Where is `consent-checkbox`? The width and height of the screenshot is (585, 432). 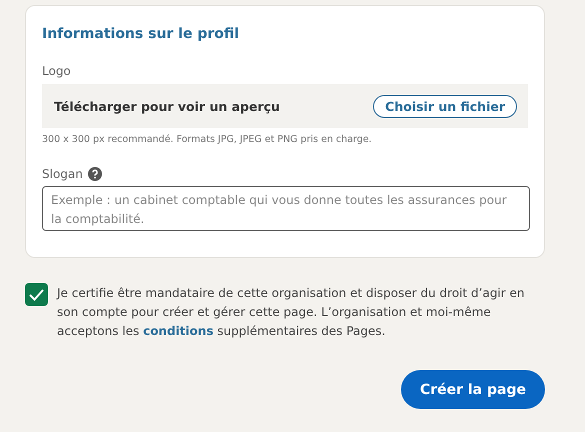
consent-checkbox is located at coordinates (36, 294).